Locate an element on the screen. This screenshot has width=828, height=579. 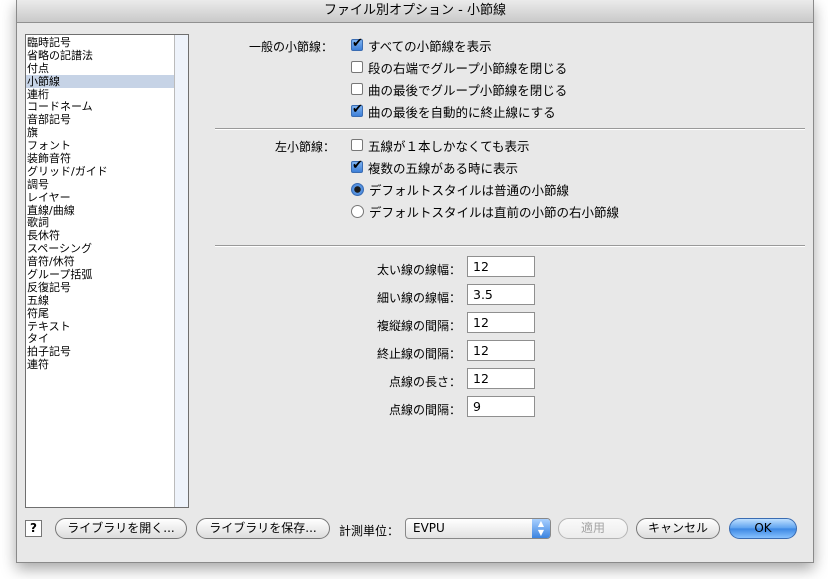
help-button: ? is located at coordinates (33, 528).